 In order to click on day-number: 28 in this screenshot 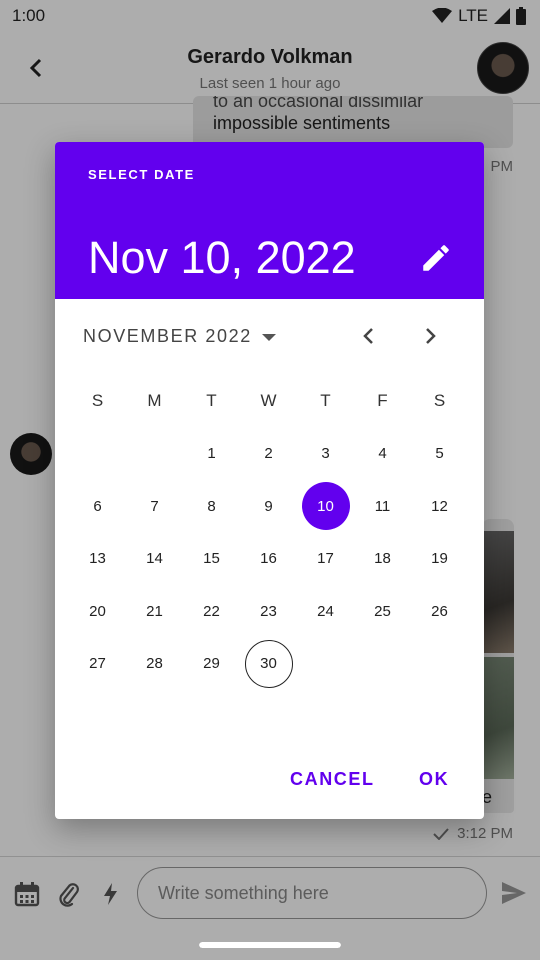, I will do `click(155, 664)`.